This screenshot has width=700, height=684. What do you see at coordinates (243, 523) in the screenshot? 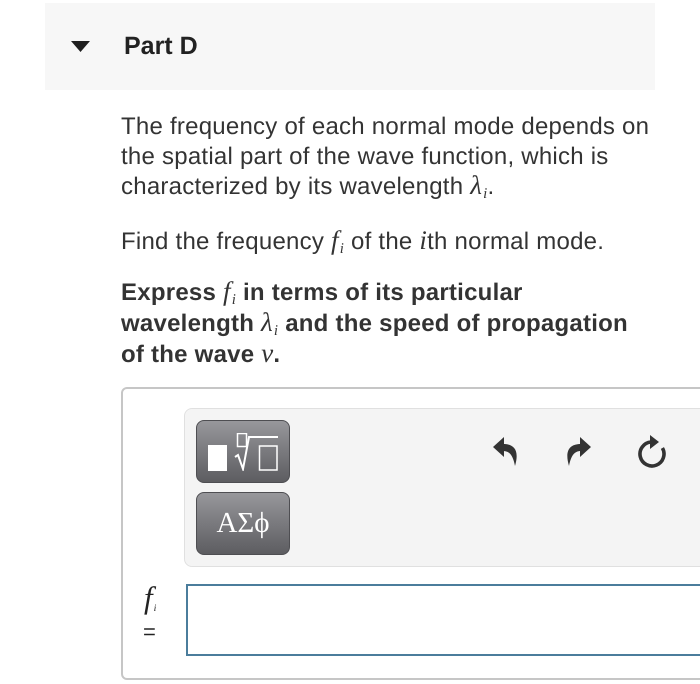
I see `greek-symbols-button: ΑΣϕ` at bounding box center [243, 523].